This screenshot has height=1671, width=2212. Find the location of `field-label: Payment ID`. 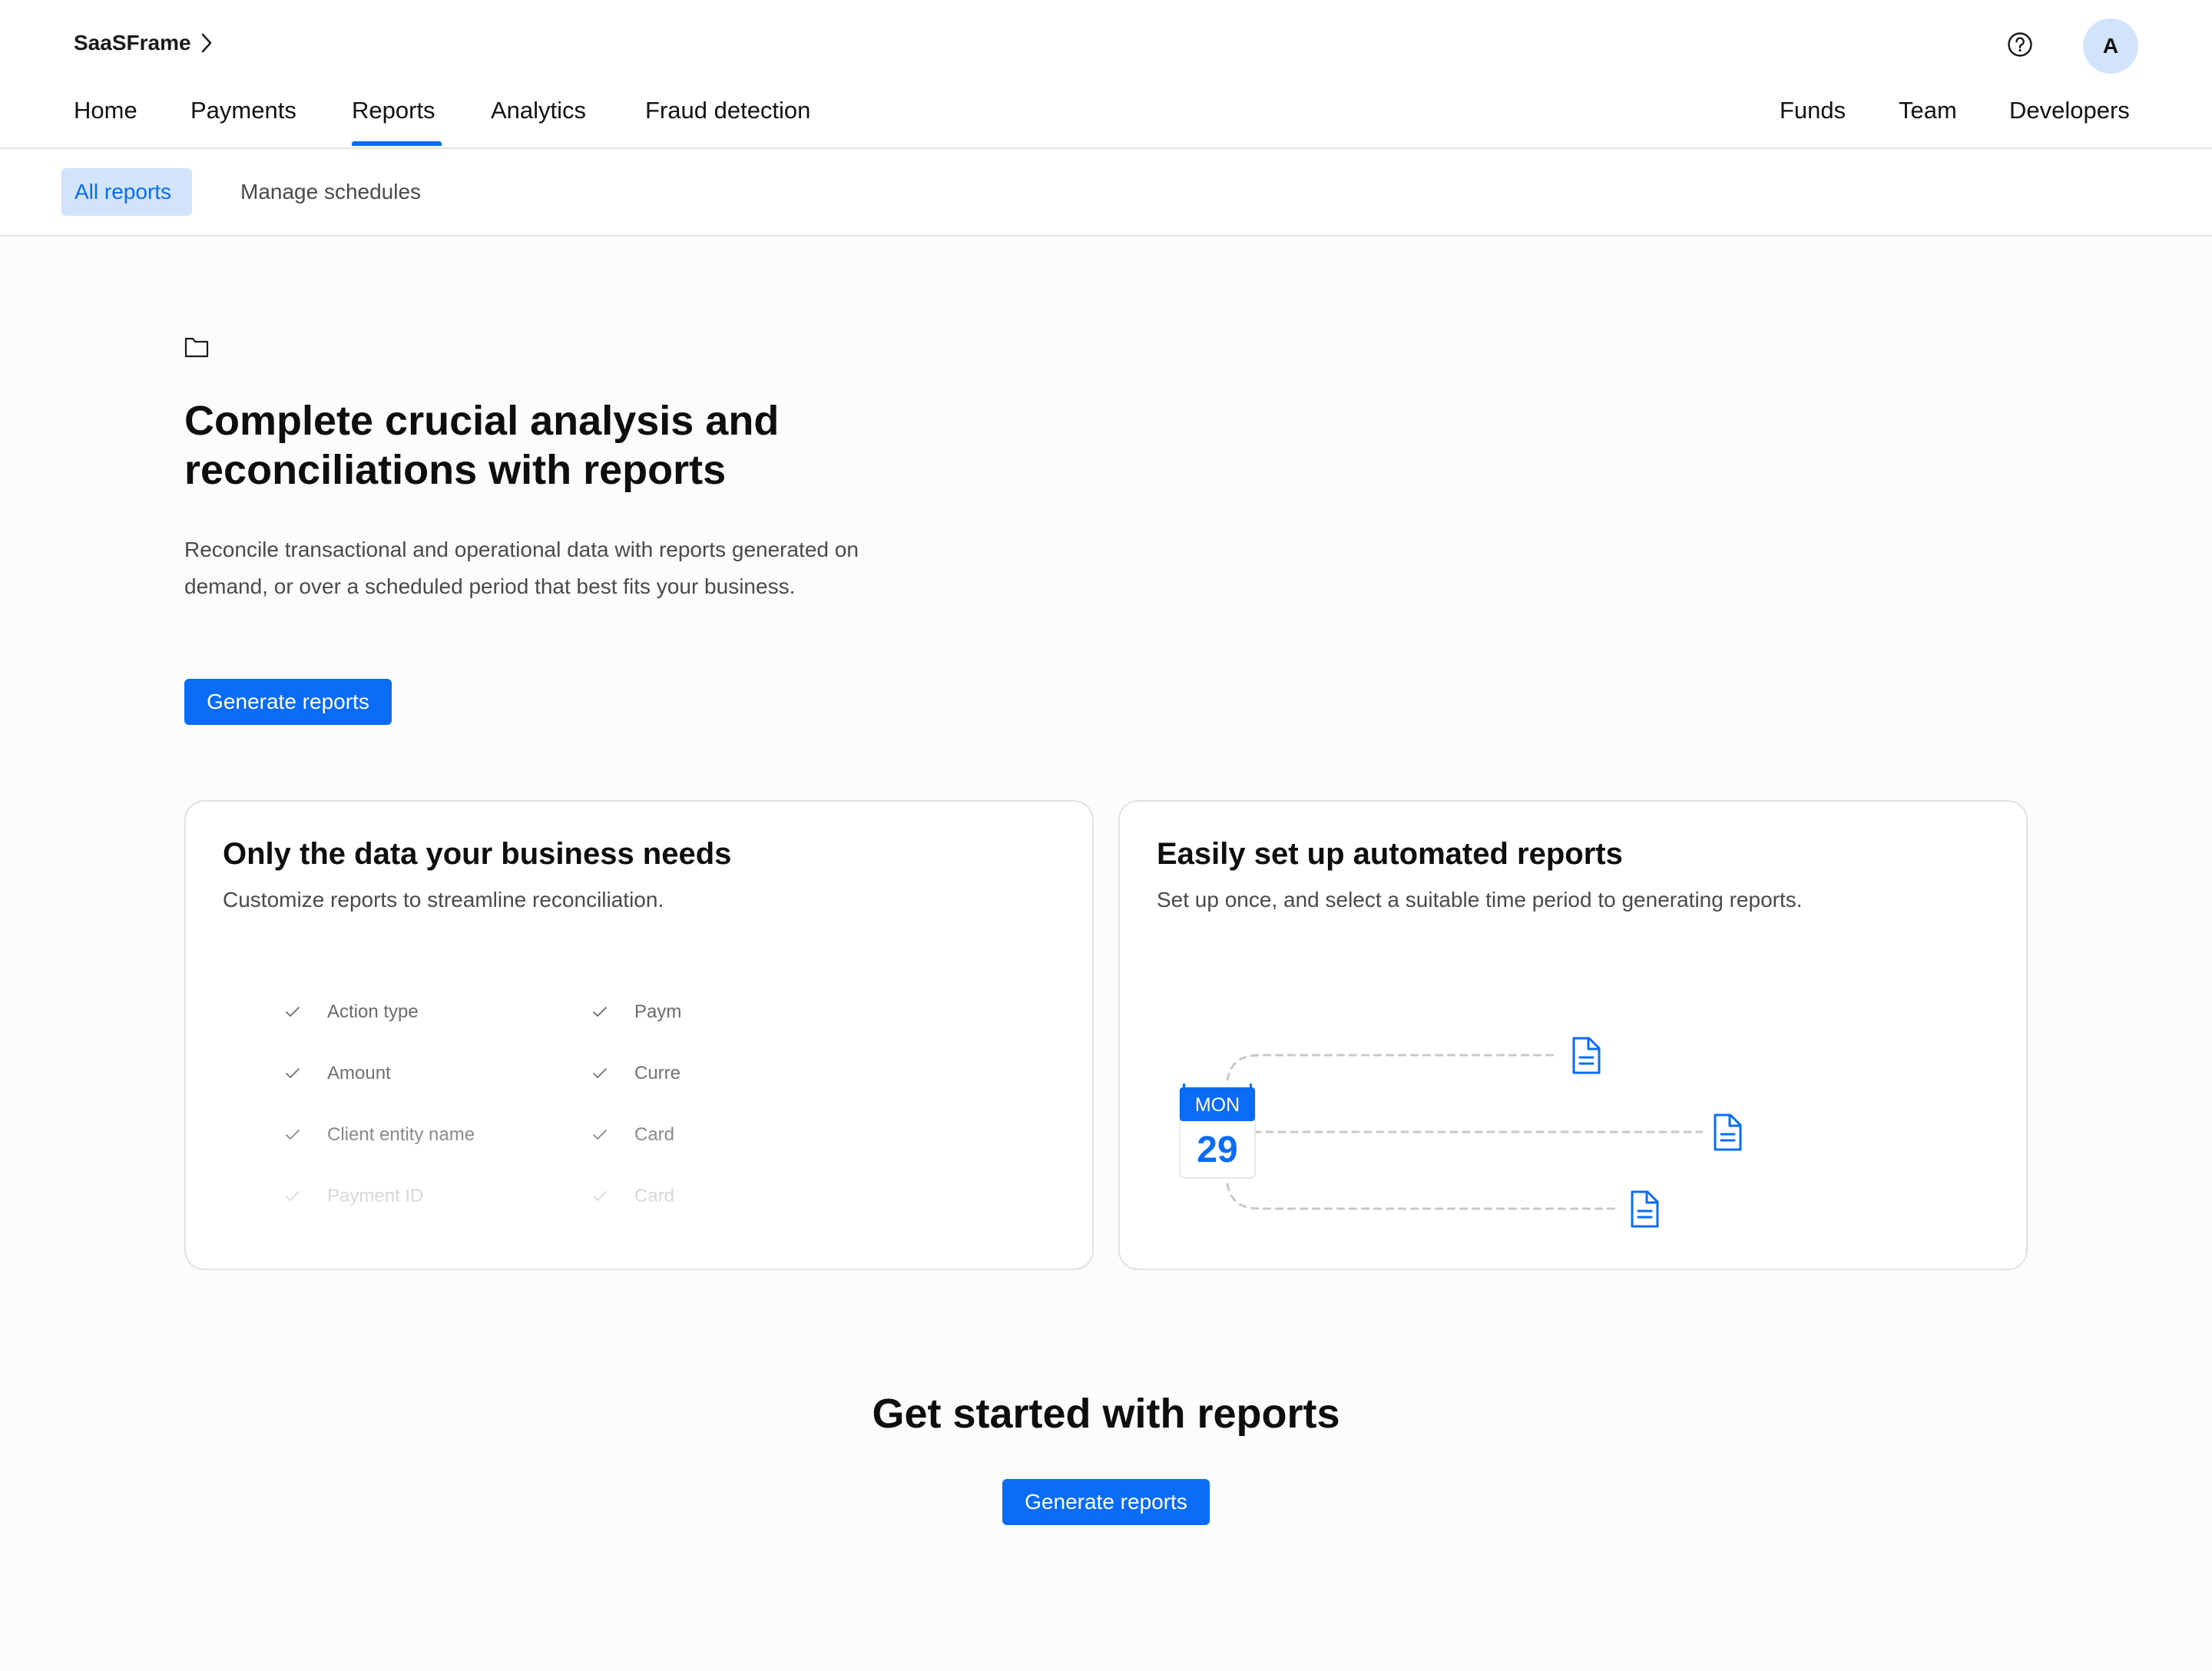

field-label: Payment ID is located at coordinates (376, 1196).